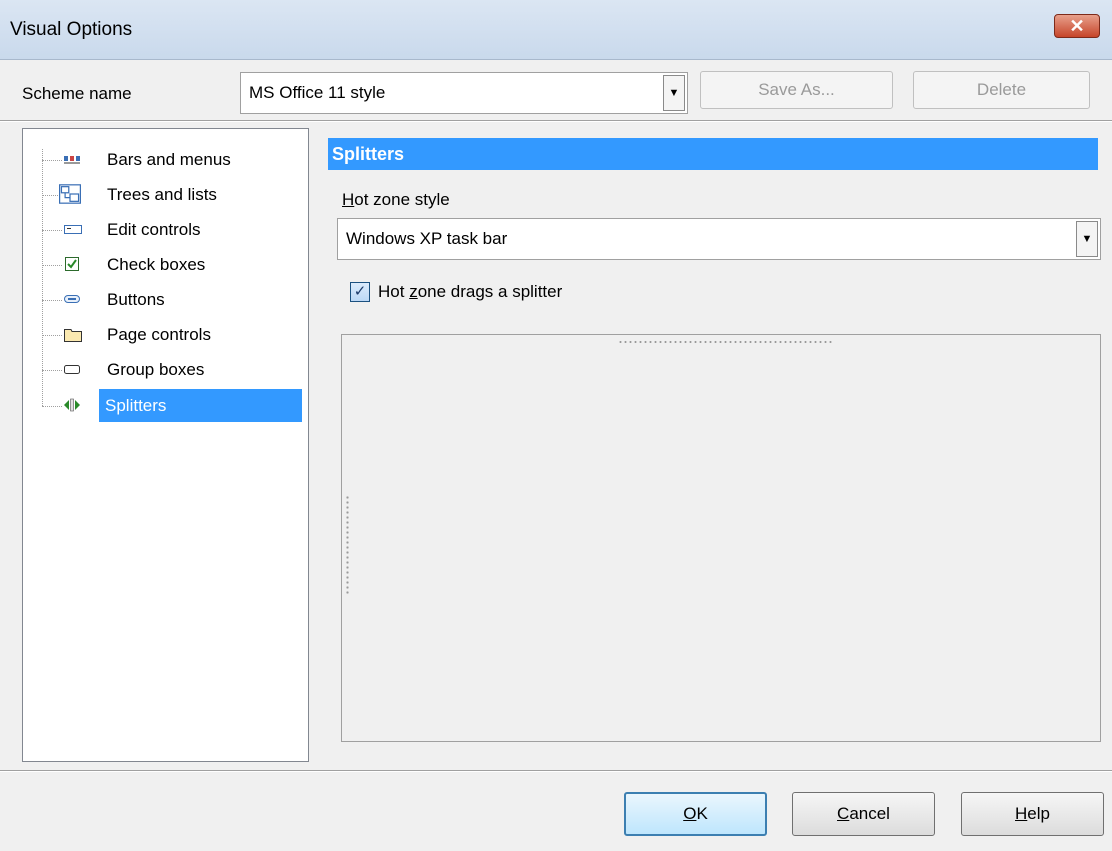 This screenshot has width=1112, height=851. What do you see at coordinates (556, 30) in the screenshot?
I see `title-bar: Visual Options ✕` at bounding box center [556, 30].